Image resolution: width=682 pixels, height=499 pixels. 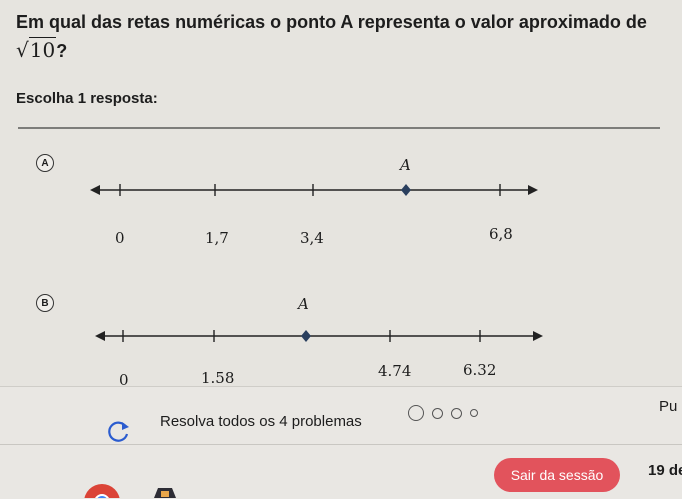 What do you see at coordinates (45, 163) in the screenshot?
I see `option-a-letter: A` at bounding box center [45, 163].